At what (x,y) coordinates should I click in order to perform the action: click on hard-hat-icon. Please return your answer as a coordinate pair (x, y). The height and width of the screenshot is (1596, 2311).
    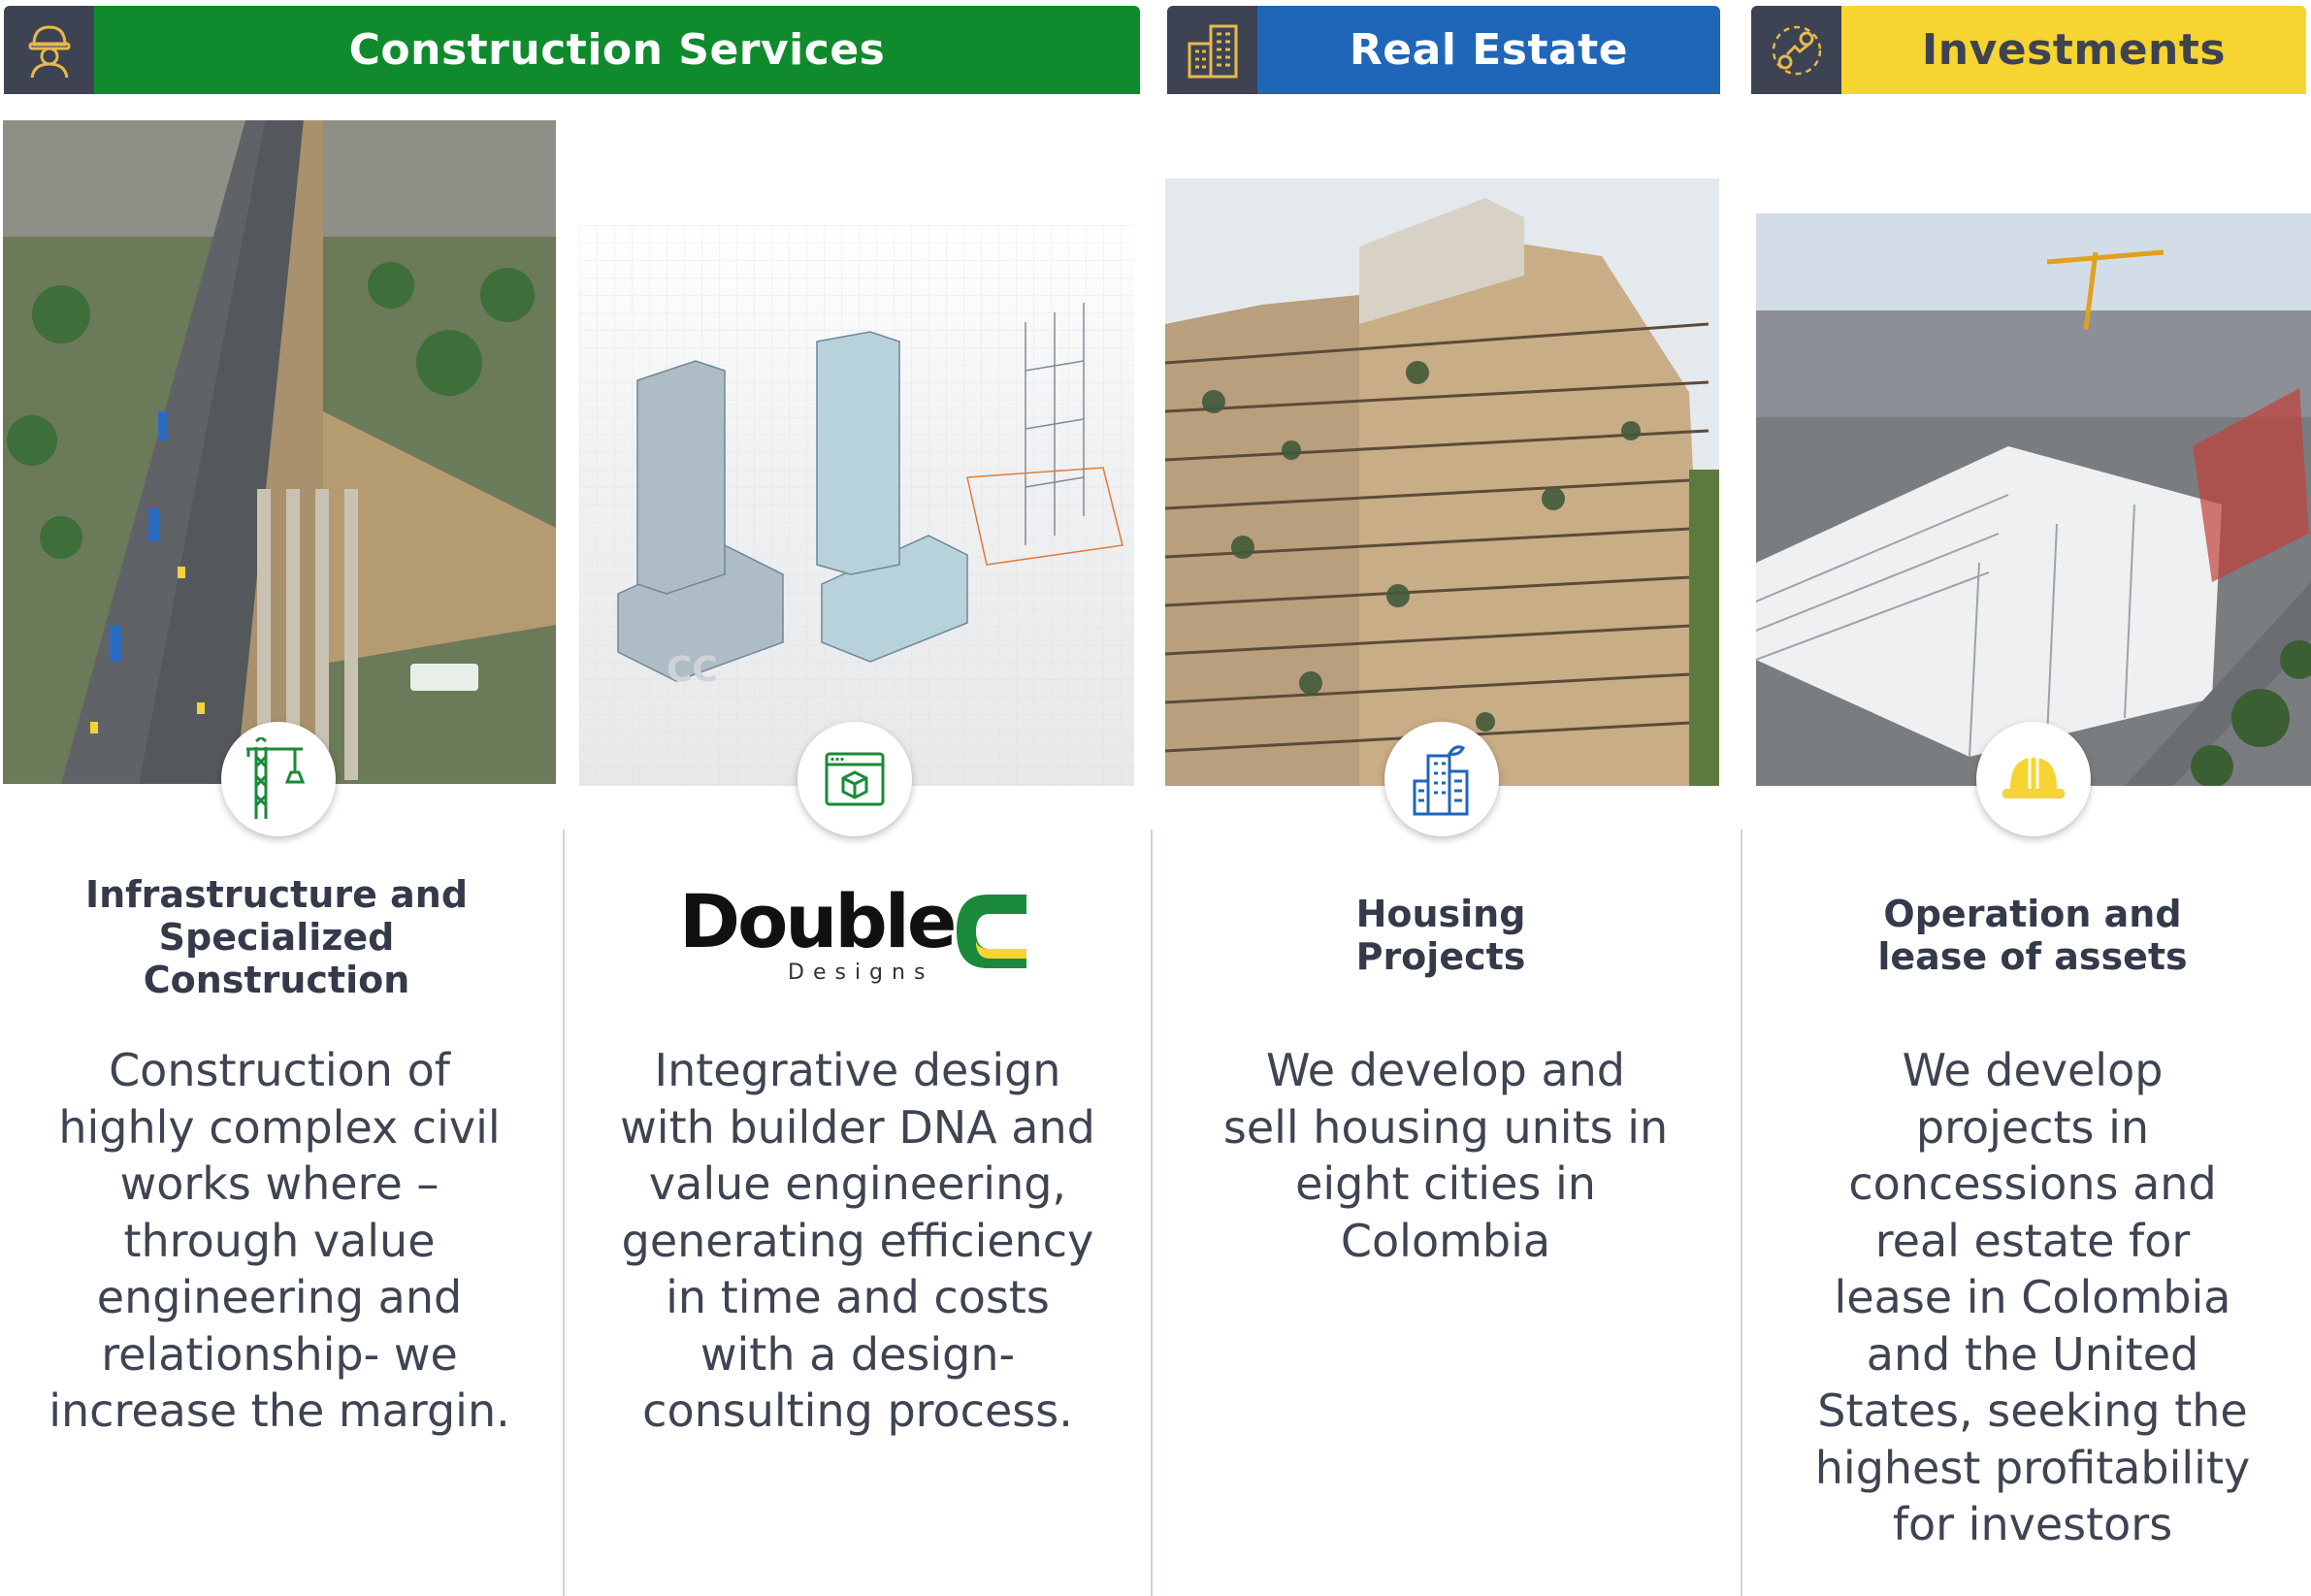
    Looking at the image, I should click on (2033, 779).